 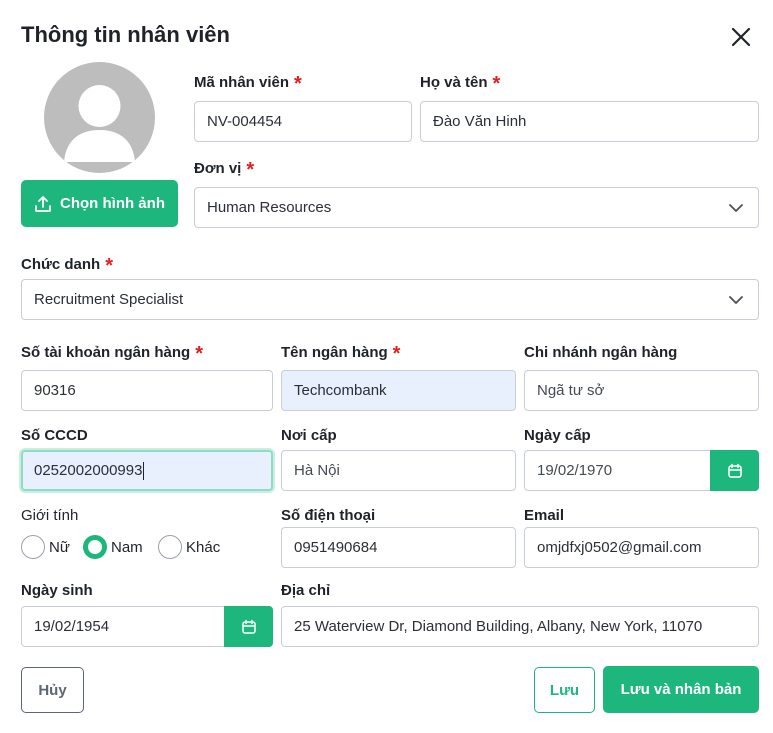 What do you see at coordinates (144, 470) in the screenshot?
I see `text-caret` at bounding box center [144, 470].